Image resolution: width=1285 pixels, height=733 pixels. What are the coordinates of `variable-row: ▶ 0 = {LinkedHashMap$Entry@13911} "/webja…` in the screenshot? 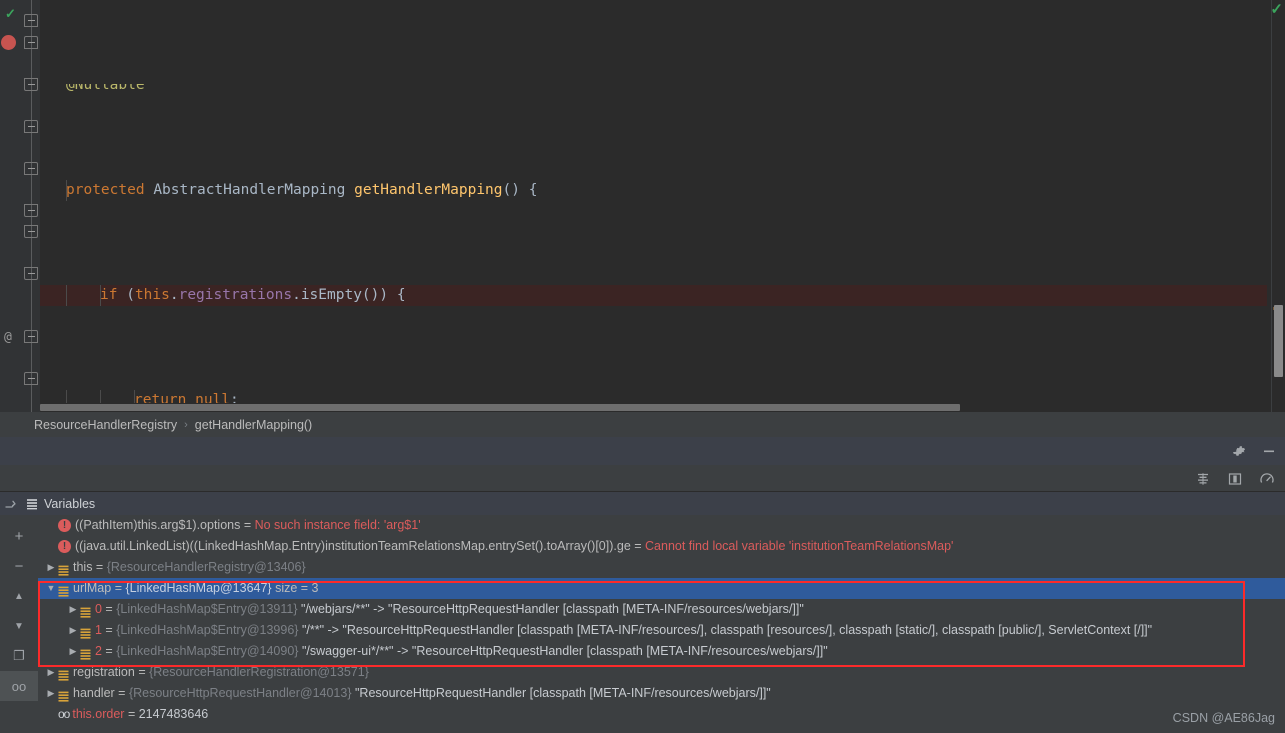 It's located at (661, 609).